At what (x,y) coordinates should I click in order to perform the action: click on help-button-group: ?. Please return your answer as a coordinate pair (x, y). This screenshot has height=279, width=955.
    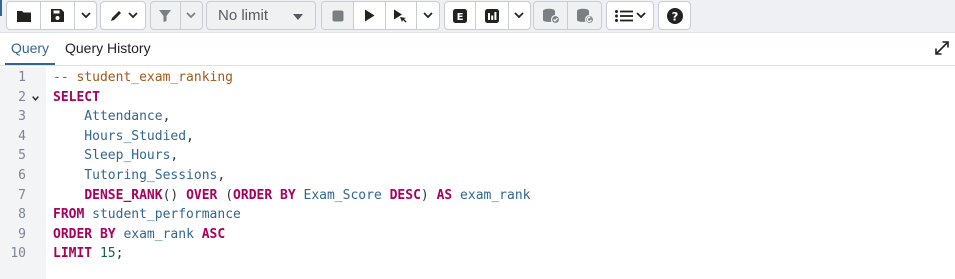
    Looking at the image, I should click on (674, 15).